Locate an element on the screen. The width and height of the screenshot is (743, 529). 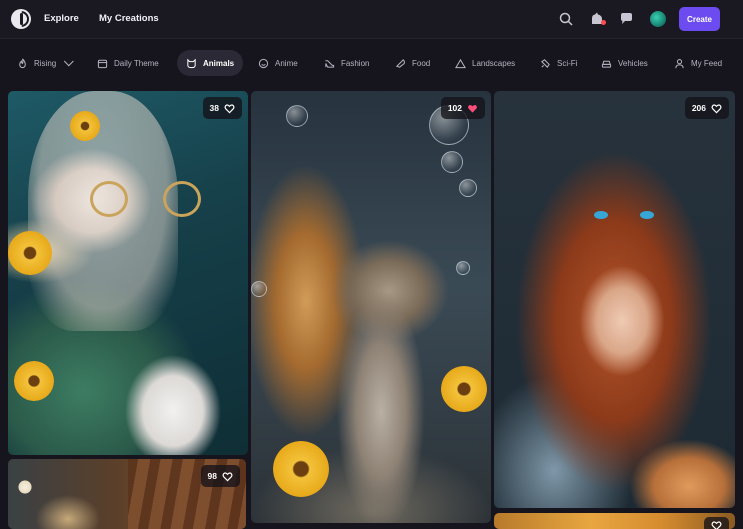
filter-landscapes: Landscapes is located at coordinates (485, 63).